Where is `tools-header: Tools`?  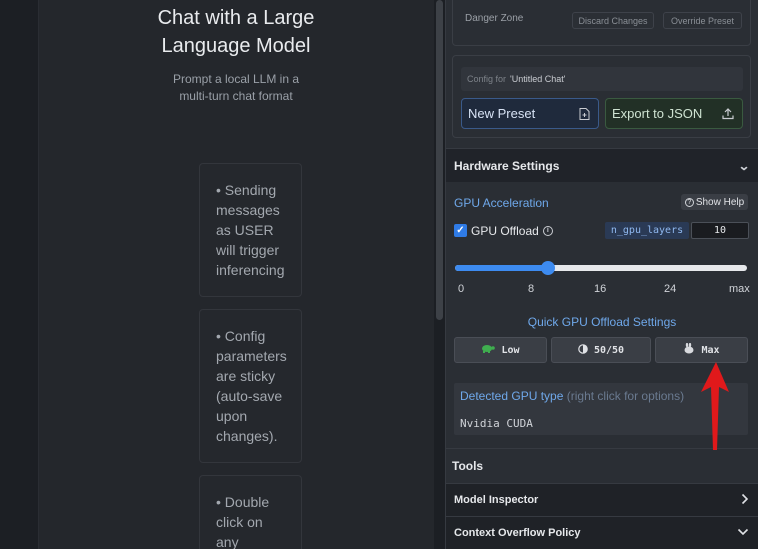 tools-header: Tools is located at coordinates (602, 465).